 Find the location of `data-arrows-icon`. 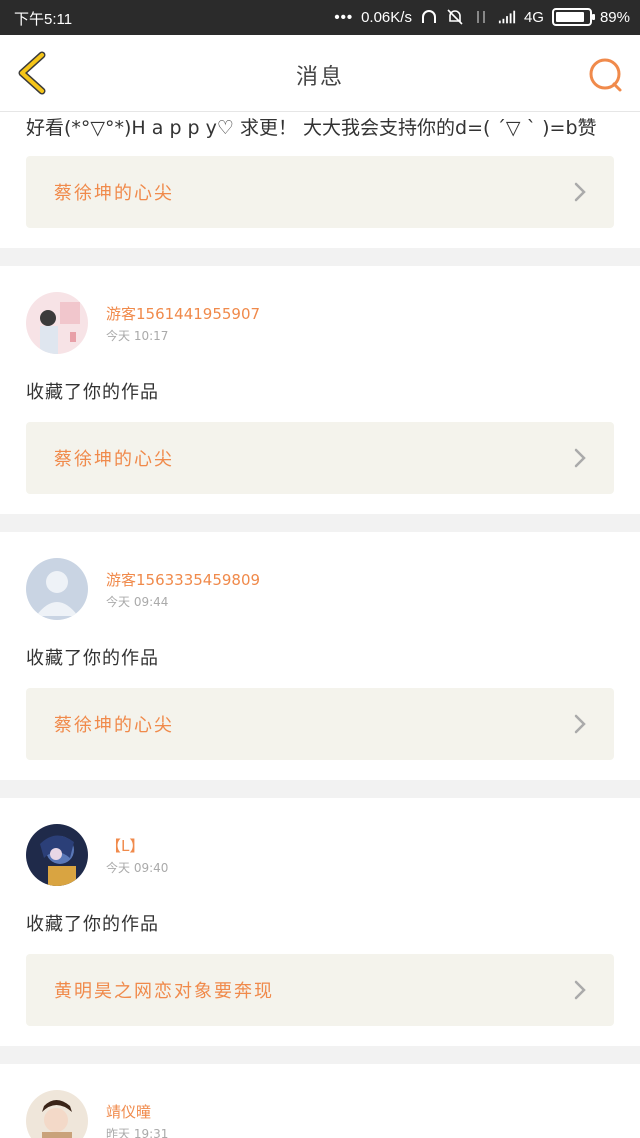

data-arrows-icon is located at coordinates (480, 17).